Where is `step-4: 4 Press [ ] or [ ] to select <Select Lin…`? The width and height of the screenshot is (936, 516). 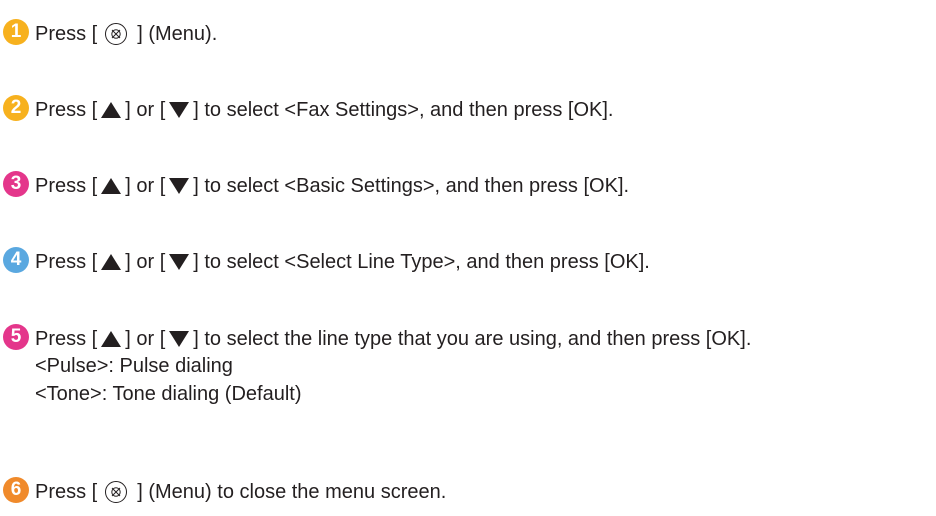 step-4: 4 Press [ ] or [ ] to select <Select Lin… is located at coordinates (326, 261).